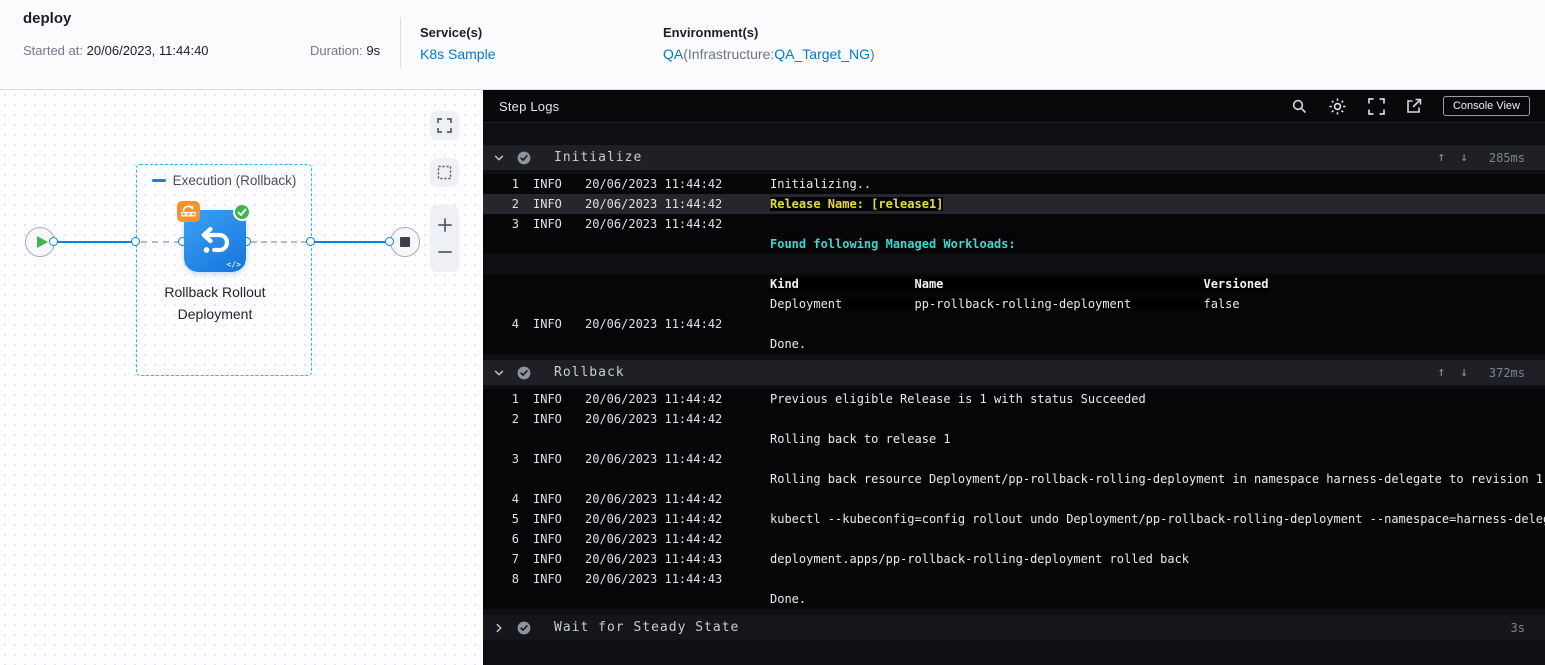 The height and width of the screenshot is (665, 1545). I want to click on services-label: Service(s), so click(451, 32).